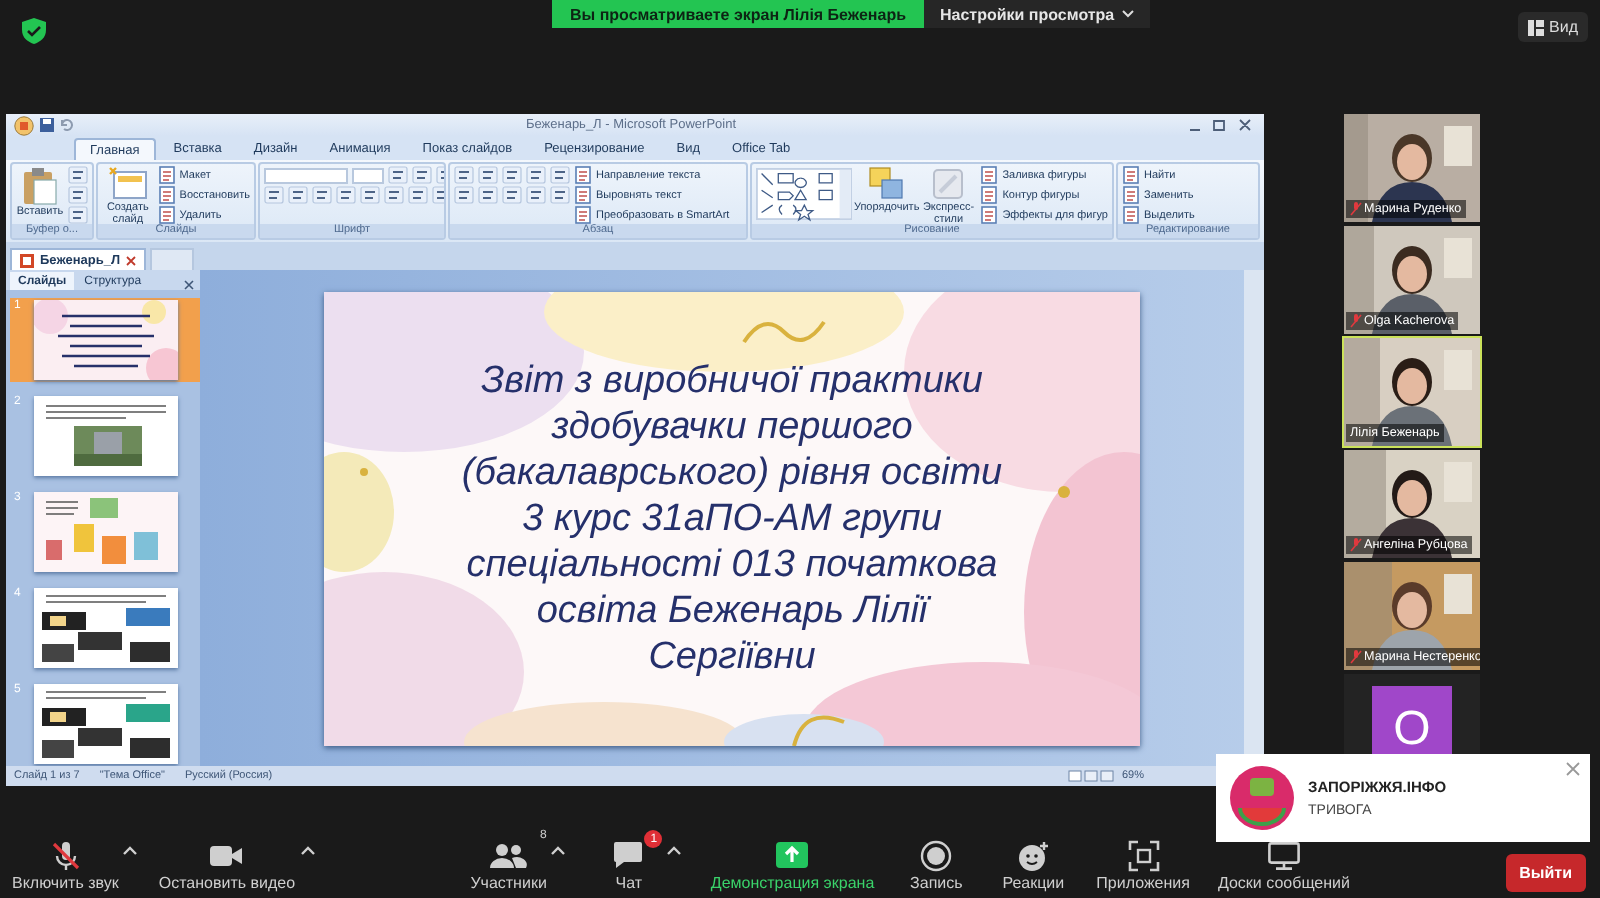  Describe the element at coordinates (508, 855) in the screenshot. I see `people-icon` at that location.